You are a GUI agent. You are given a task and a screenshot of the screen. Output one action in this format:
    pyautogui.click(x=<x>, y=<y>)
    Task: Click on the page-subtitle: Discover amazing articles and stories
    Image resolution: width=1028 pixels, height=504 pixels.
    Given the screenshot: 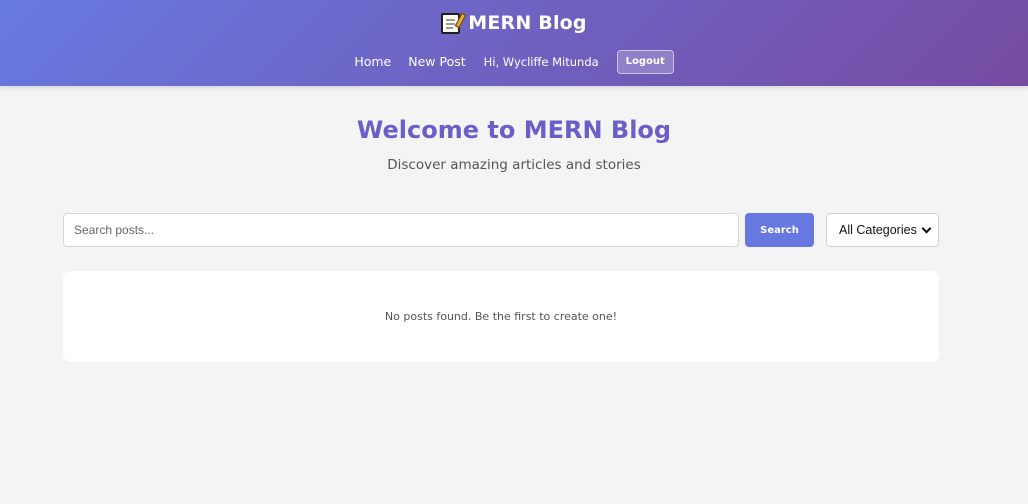 What is the action you would take?
    pyautogui.click(x=514, y=165)
    